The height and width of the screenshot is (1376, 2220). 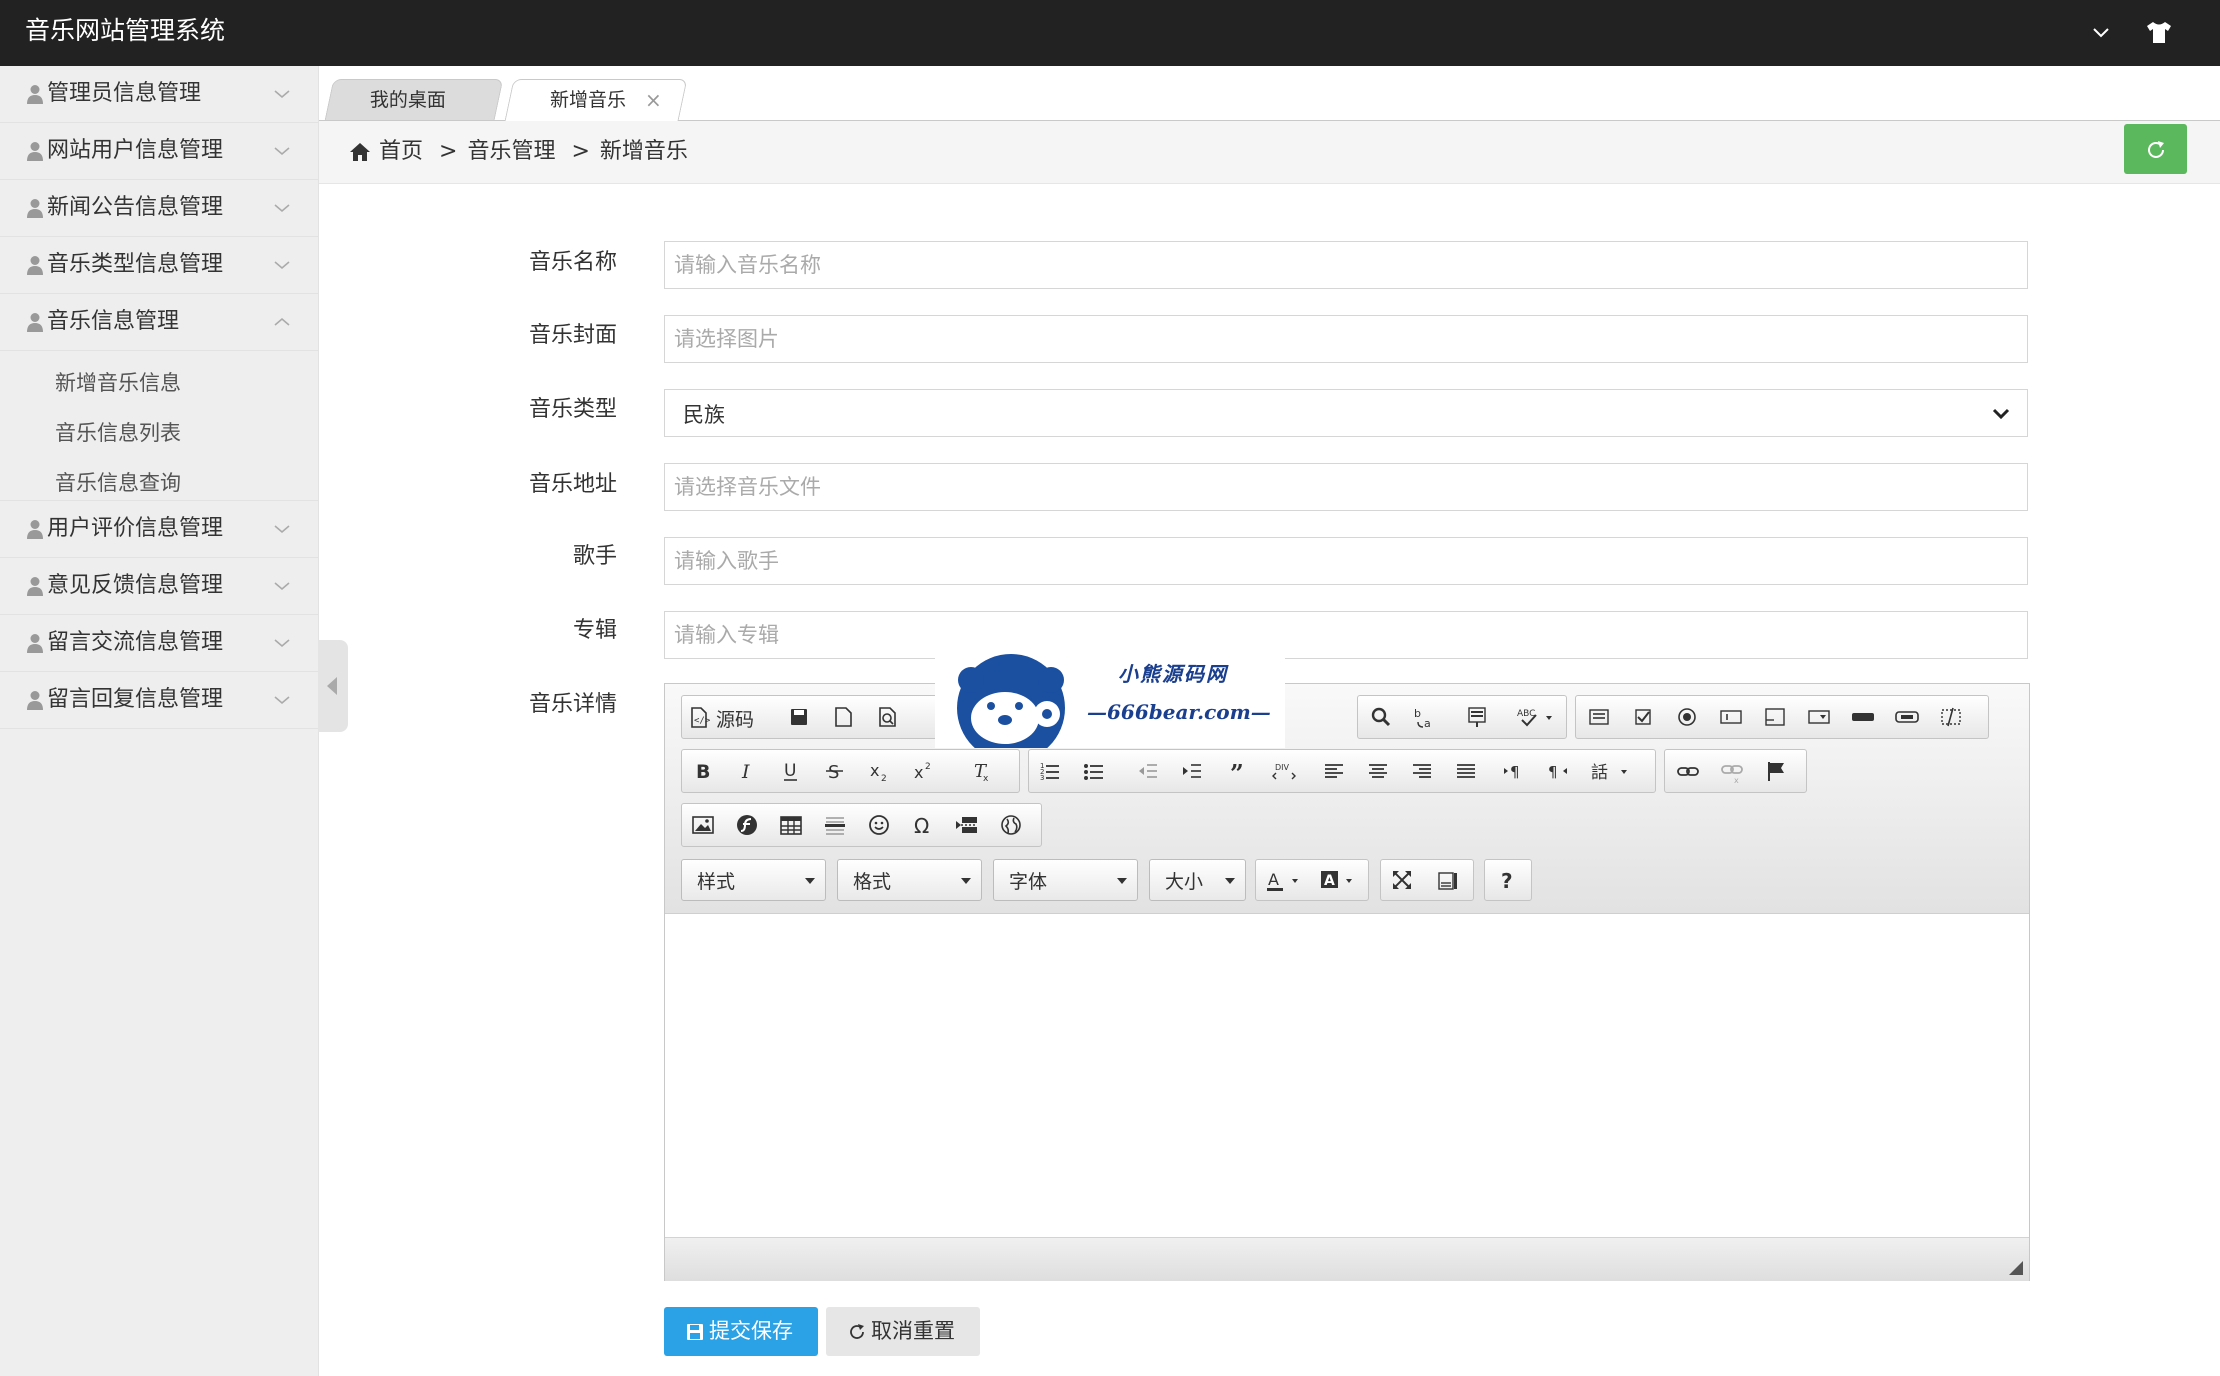 I want to click on text-direction-ltr-icon: ¶, so click(x=1514, y=771).